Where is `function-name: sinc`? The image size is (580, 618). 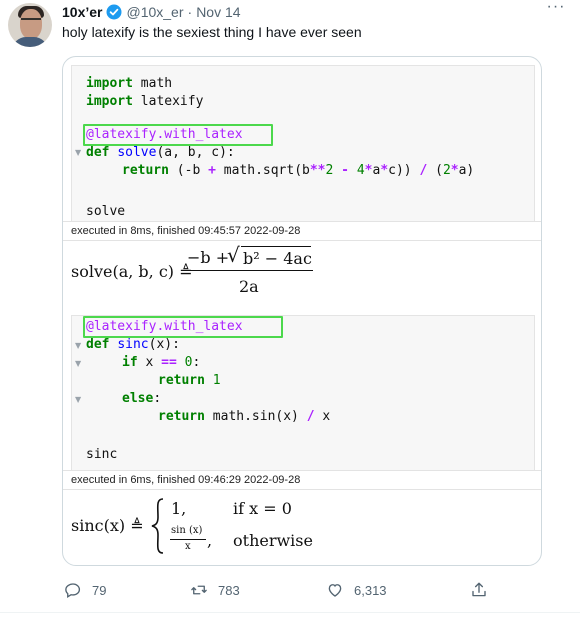
function-name: sinc is located at coordinates (133, 344).